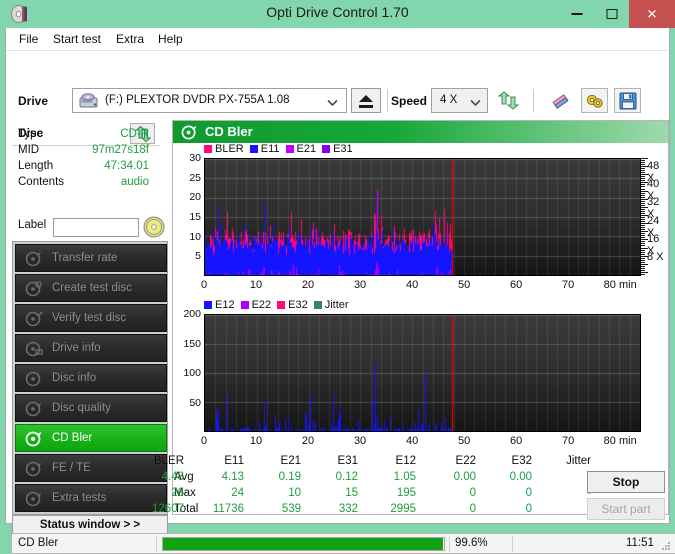 The height and width of the screenshot is (554, 675). Describe the element at coordinates (130, 39) in the screenshot. I see `menu-item-extra: Extra` at that location.